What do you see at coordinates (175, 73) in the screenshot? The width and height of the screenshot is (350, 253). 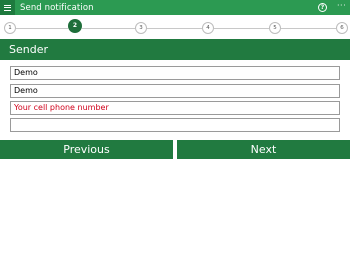 I see `sender-name-field: Demo` at bounding box center [175, 73].